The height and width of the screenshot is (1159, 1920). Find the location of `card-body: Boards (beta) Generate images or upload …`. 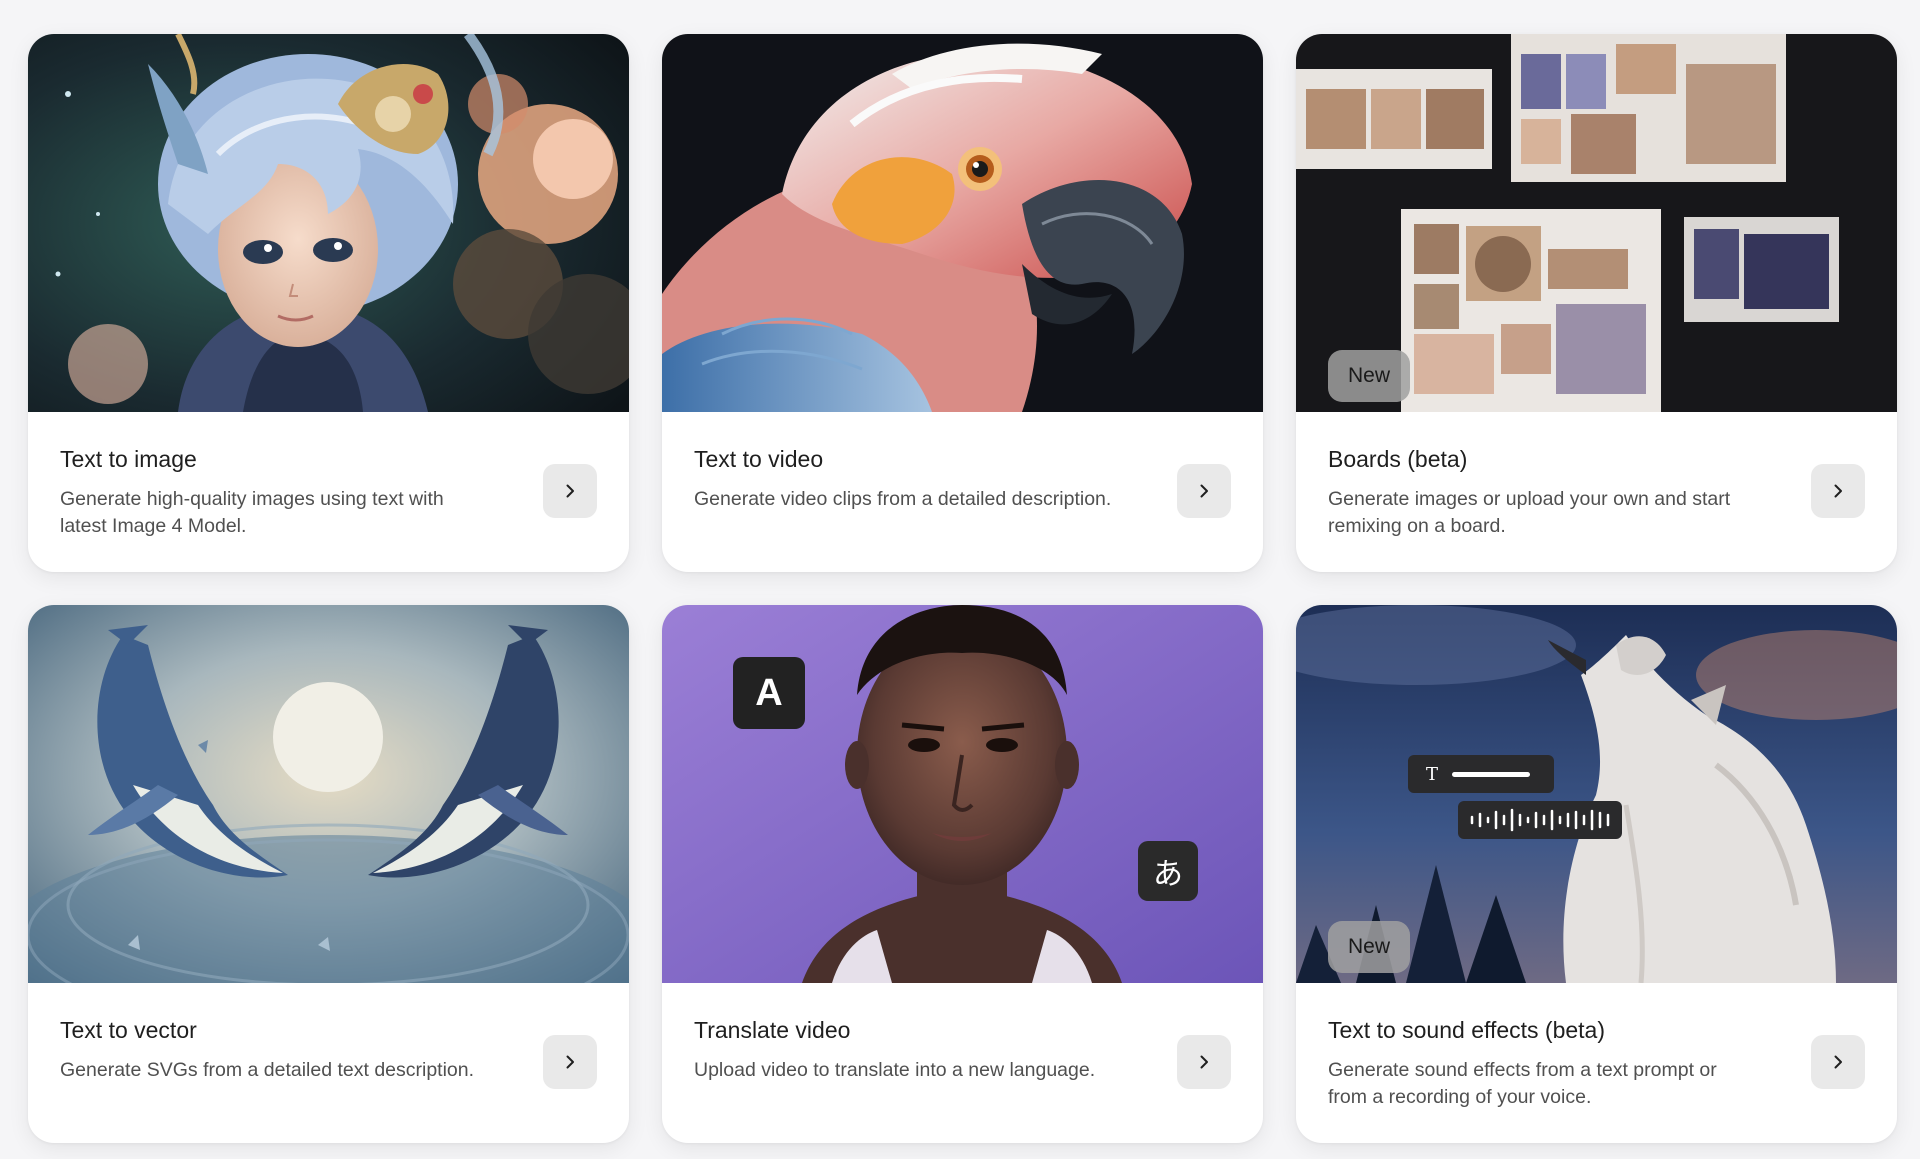

card-body: Boards (beta) Generate images or upload … is located at coordinates (1596, 492).